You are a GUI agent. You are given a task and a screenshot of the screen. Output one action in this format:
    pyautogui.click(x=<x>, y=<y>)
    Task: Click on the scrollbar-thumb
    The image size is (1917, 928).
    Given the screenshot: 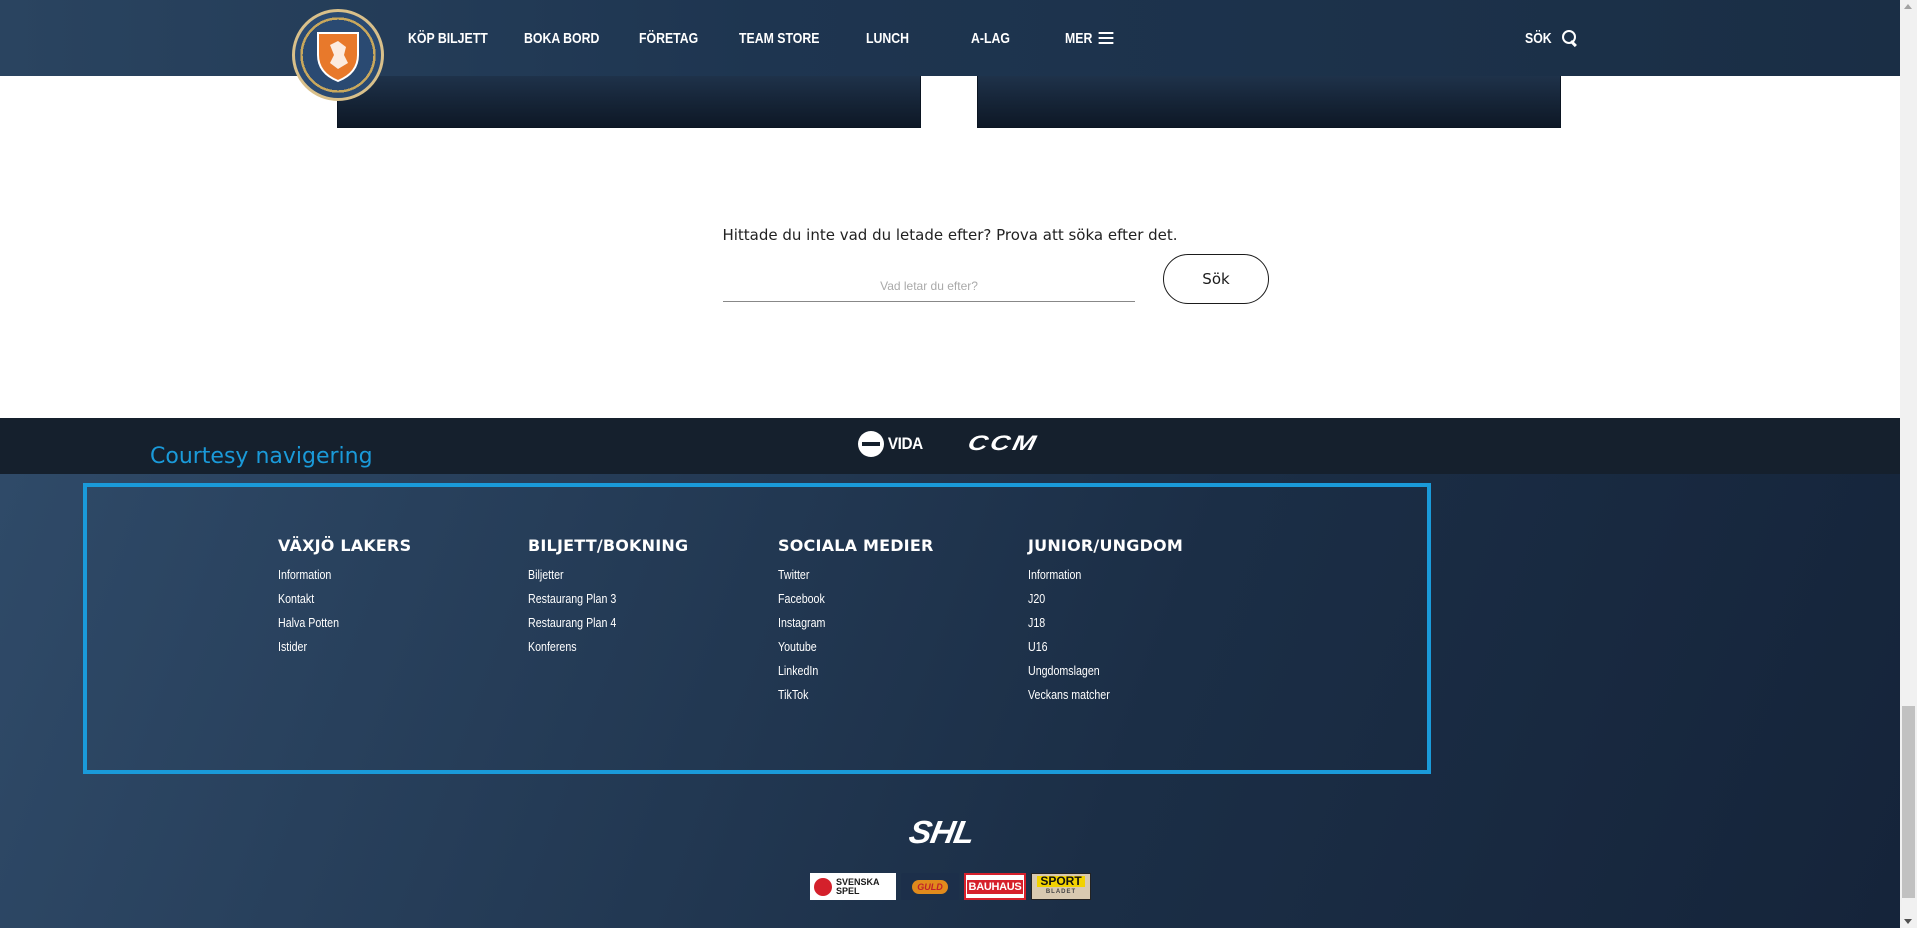 What is the action you would take?
    pyautogui.click(x=1908, y=802)
    